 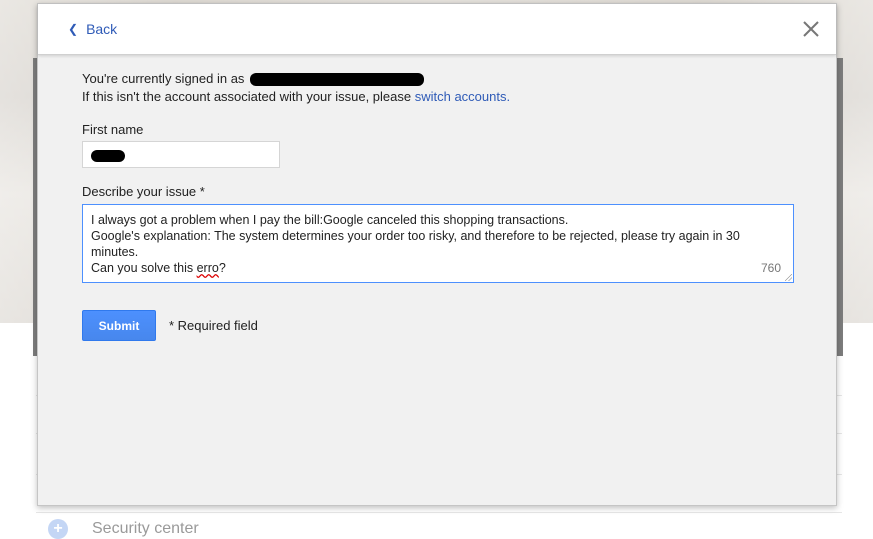 I want to click on signed-in-text: You're currently signed in as, so click(x=165, y=78).